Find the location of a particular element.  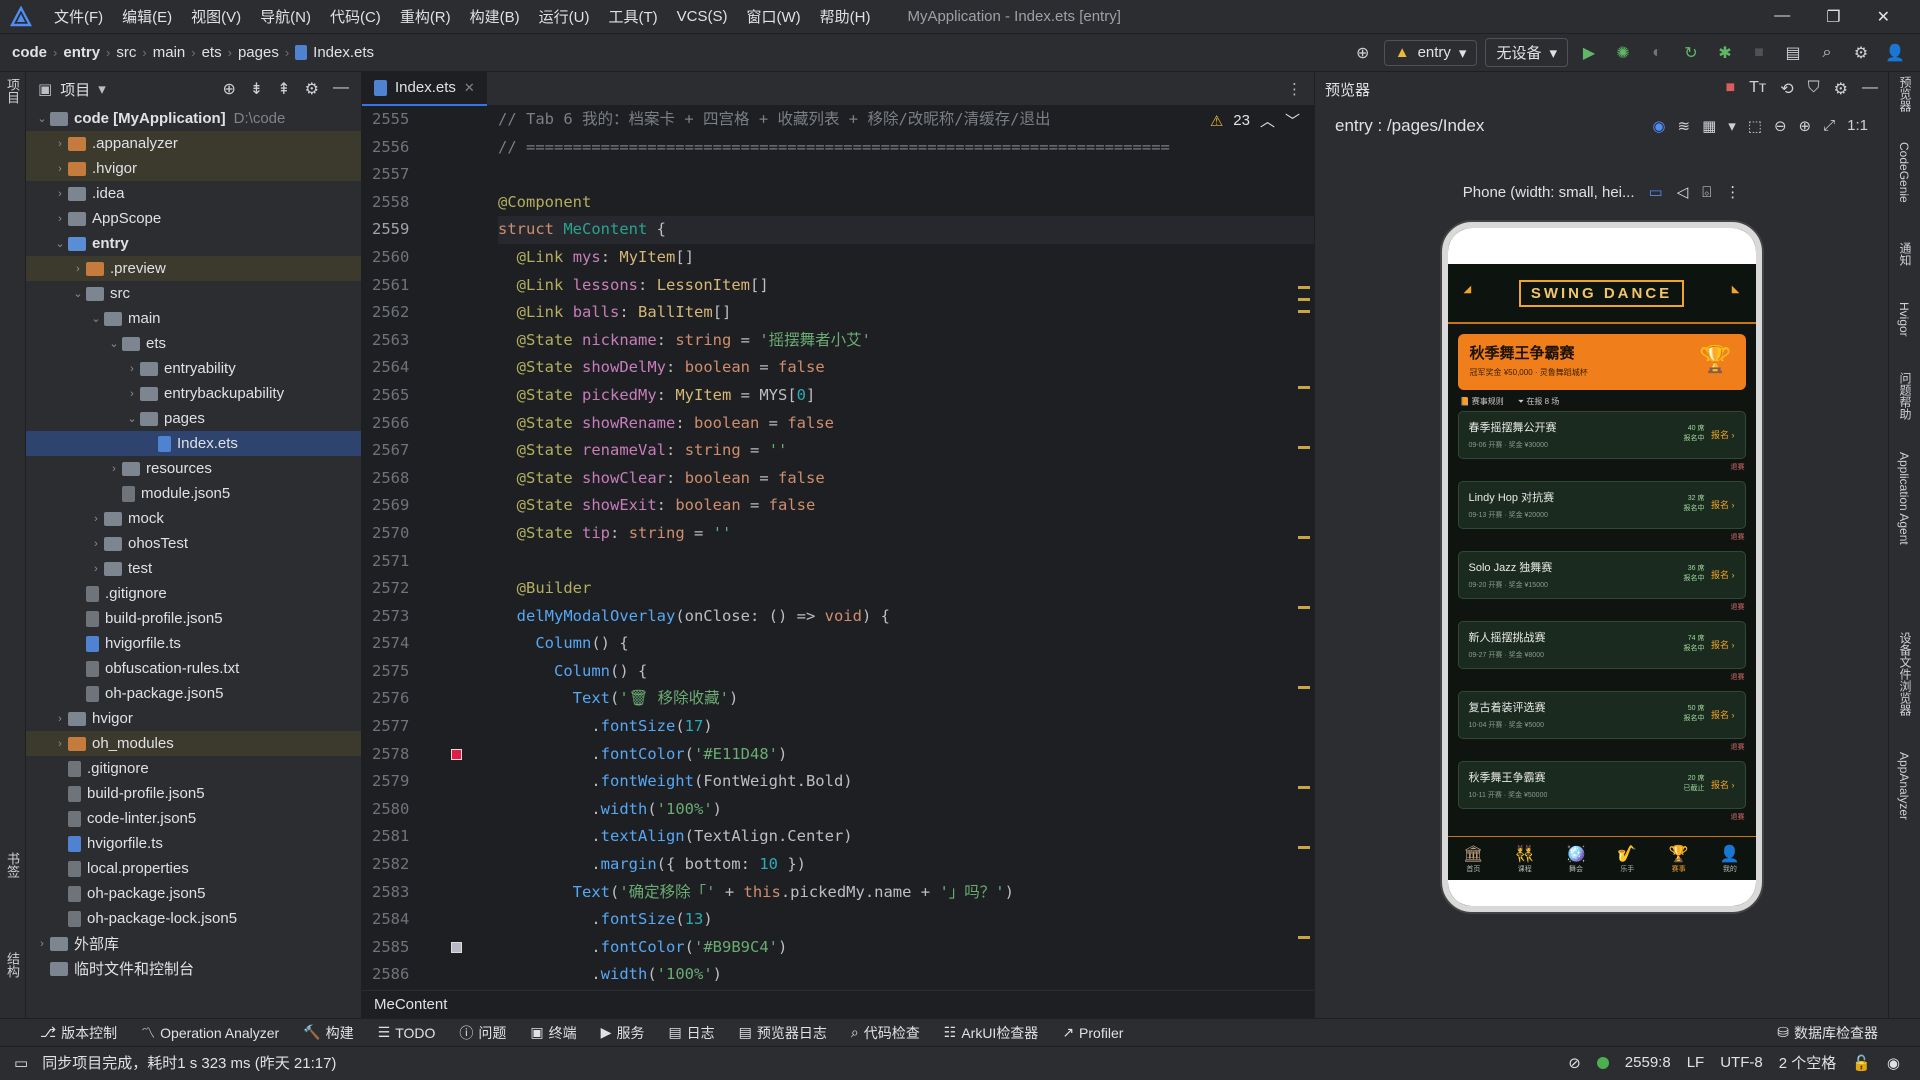

breadcrumb-item: code is located at coordinates (29, 52).